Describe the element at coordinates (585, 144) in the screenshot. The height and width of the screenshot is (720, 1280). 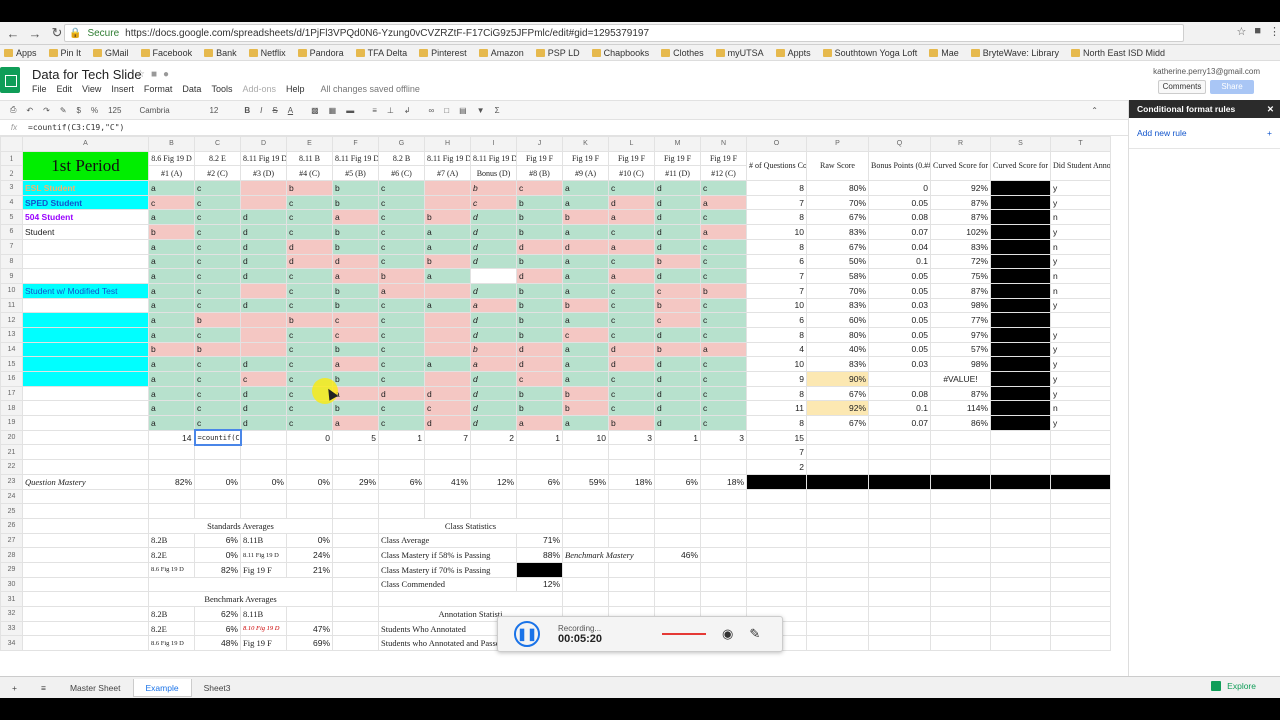
I see `column-header: K` at that location.